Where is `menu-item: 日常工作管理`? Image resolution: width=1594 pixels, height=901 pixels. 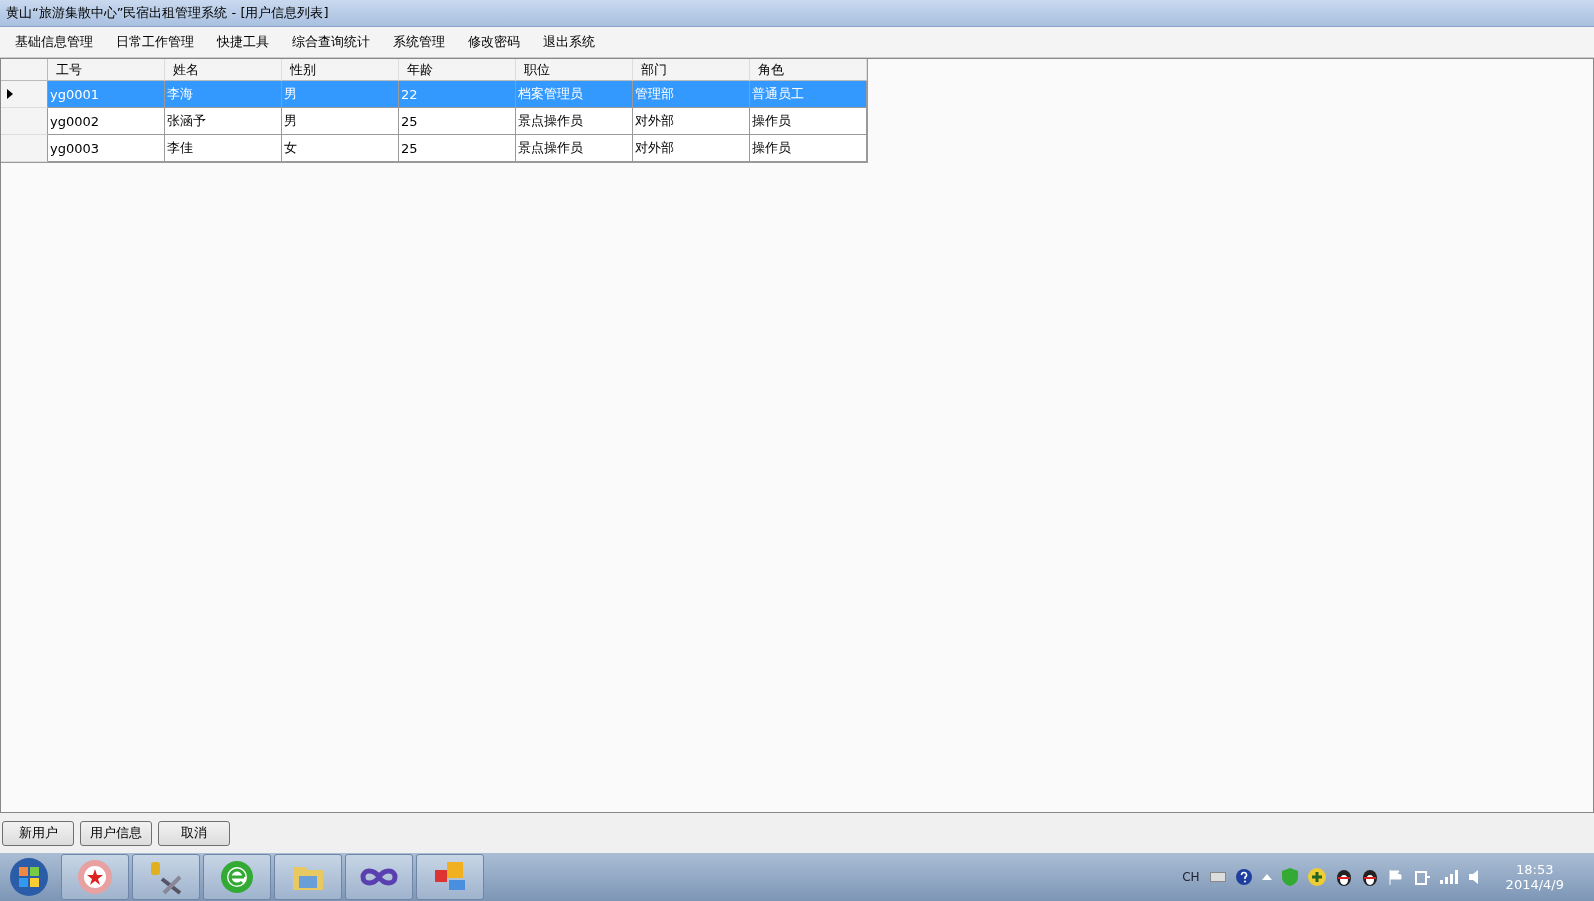
menu-item: 日常工作管理 is located at coordinates (155, 42).